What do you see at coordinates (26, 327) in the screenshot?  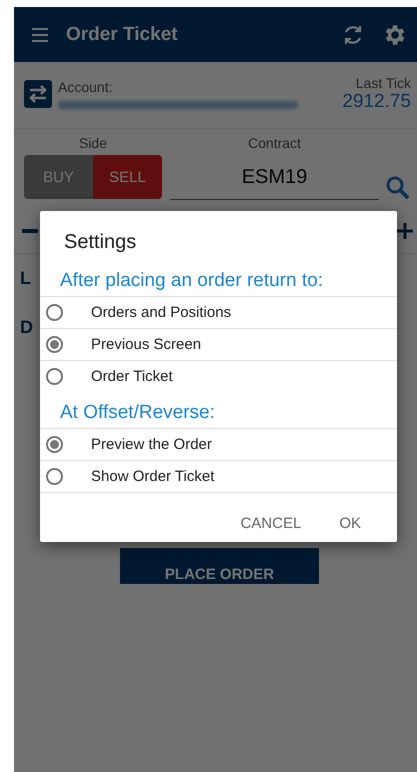 I see `field-label: D` at bounding box center [26, 327].